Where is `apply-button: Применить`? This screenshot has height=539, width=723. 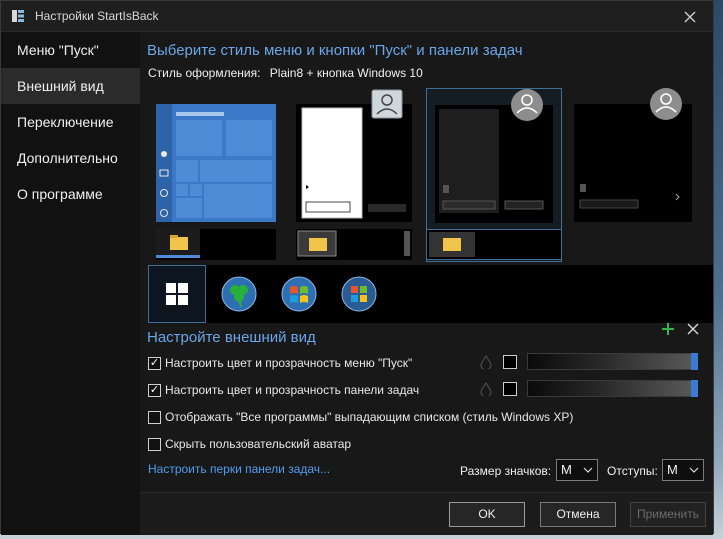
apply-button: Применить is located at coordinates (668, 514).